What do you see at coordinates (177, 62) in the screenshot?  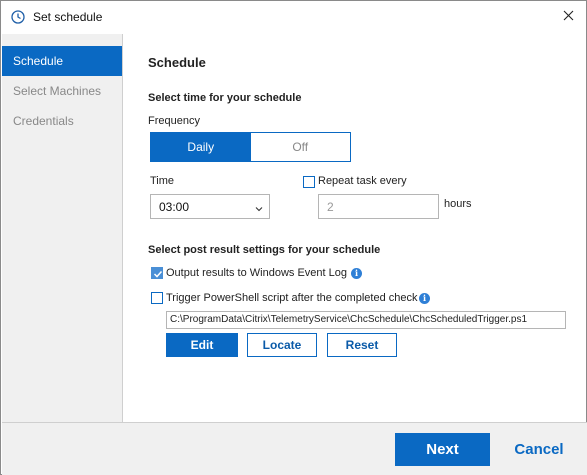 I see `page-title: Schedule` at bounding box center [177, 62].